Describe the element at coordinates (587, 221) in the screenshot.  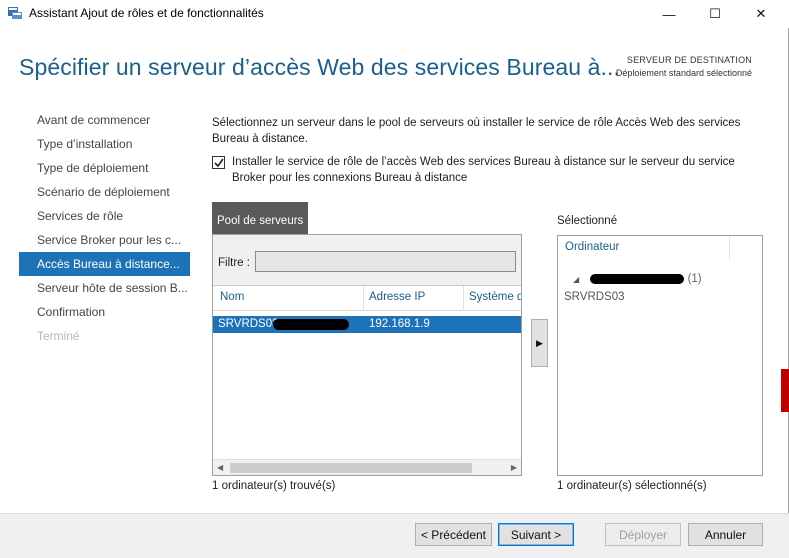
I see `selected-label: Sélectionné` at that location.